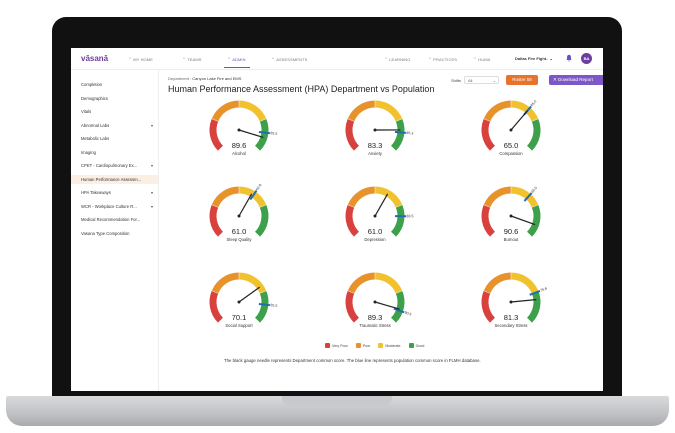  I want to click on gauge-svg: 90.5, so click(378, 297).